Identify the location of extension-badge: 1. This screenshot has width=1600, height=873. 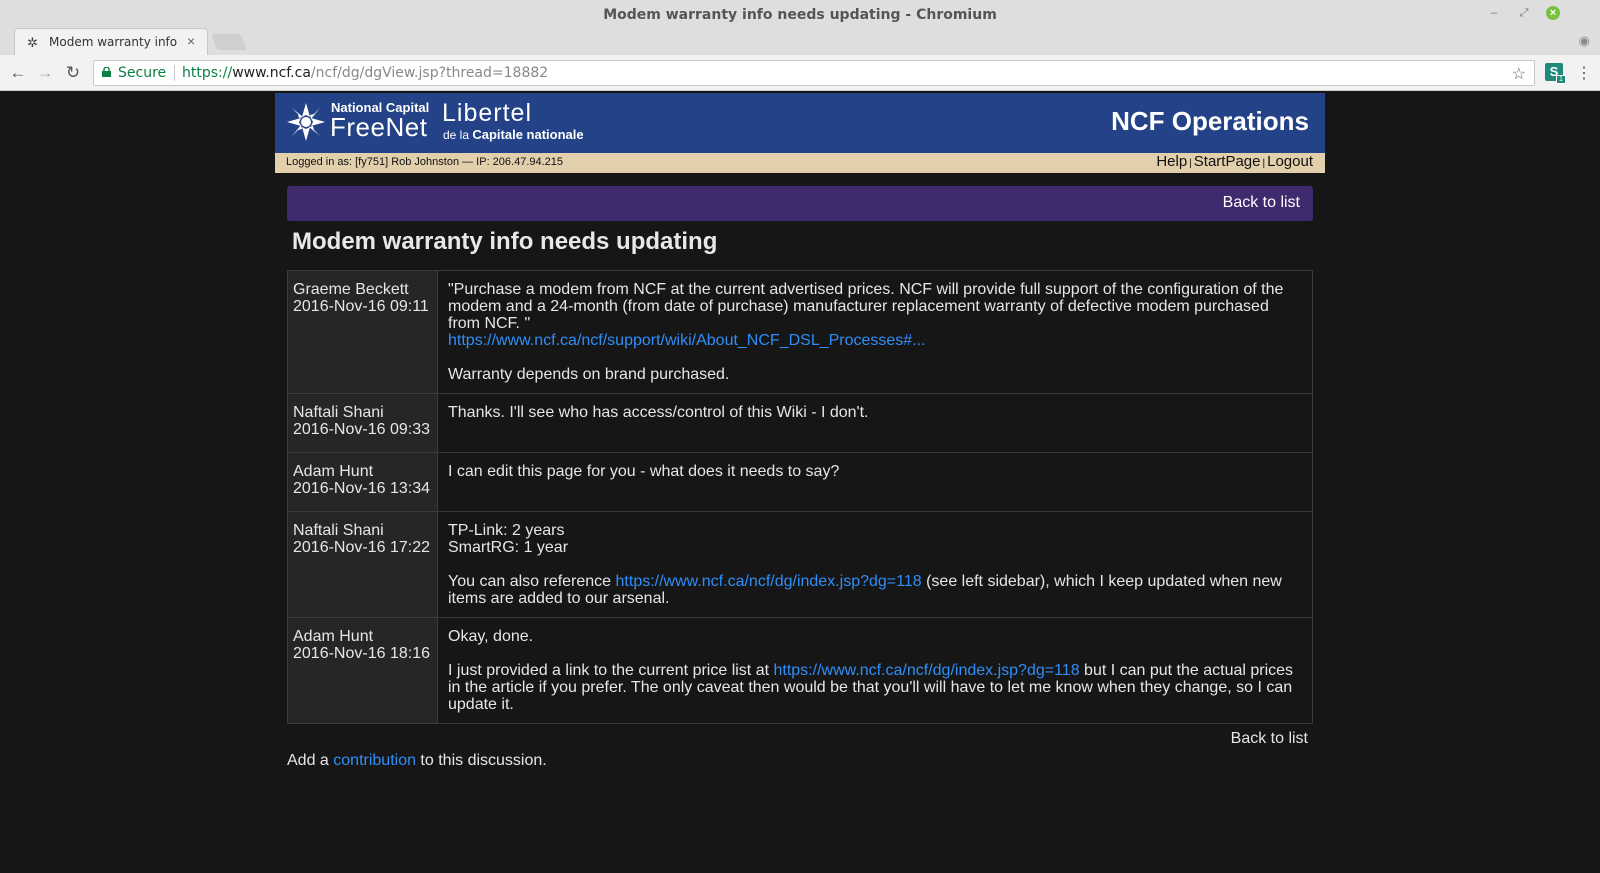
(1561, 79).